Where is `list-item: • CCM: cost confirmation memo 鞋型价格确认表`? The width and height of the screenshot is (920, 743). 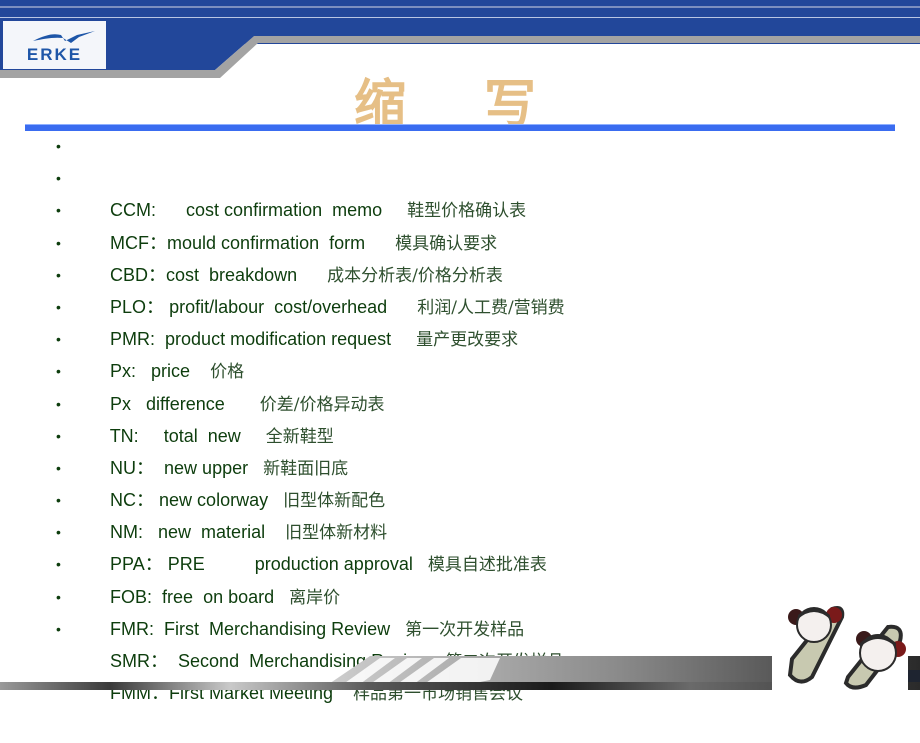 list-item: • CCM: cost confirmation memo 鞋型价格确认表 is located at coordinates (310, 175).